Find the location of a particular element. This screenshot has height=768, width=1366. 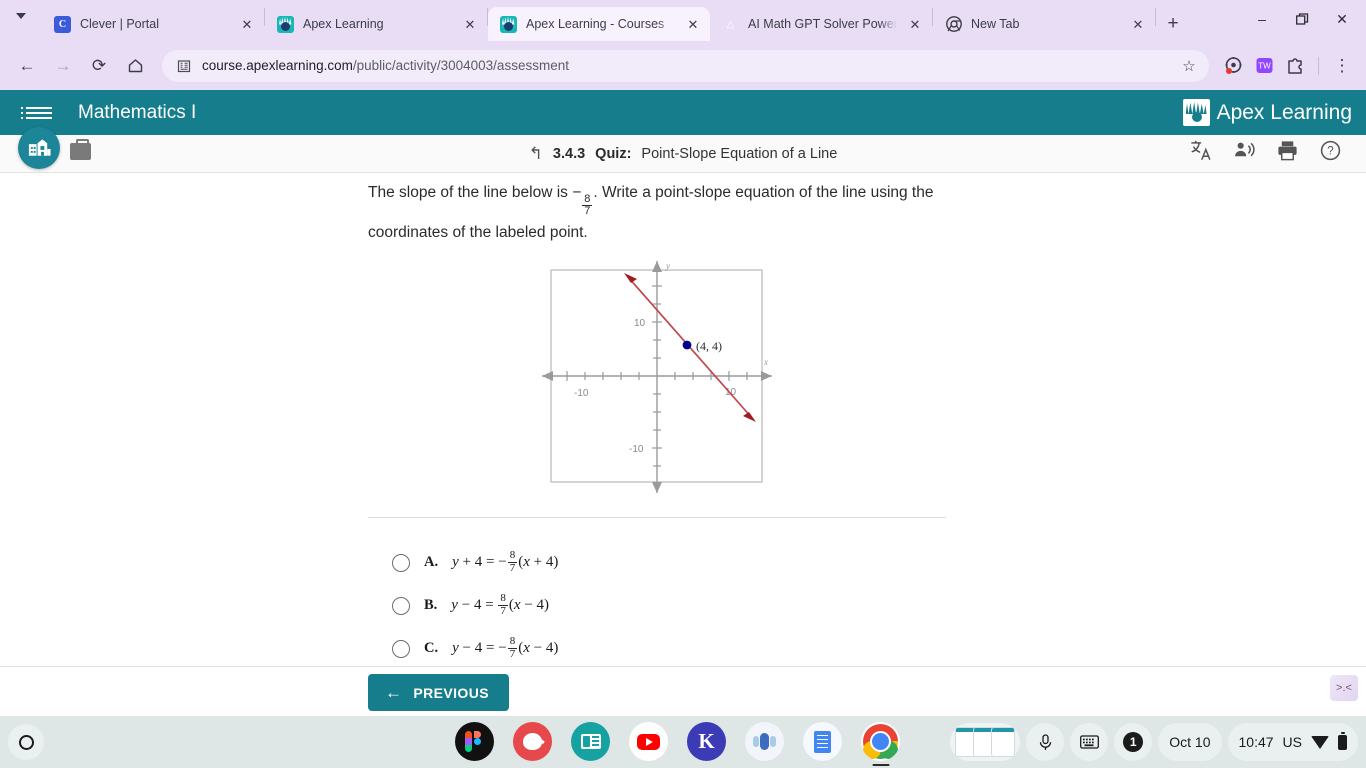

help-icon: ? is located at coordinates (1330, 153).